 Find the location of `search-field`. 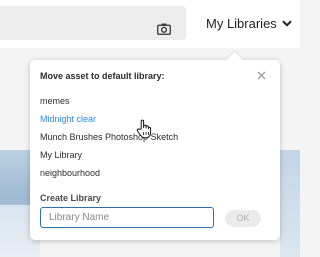

search-field is located at coordinates (93, 23).